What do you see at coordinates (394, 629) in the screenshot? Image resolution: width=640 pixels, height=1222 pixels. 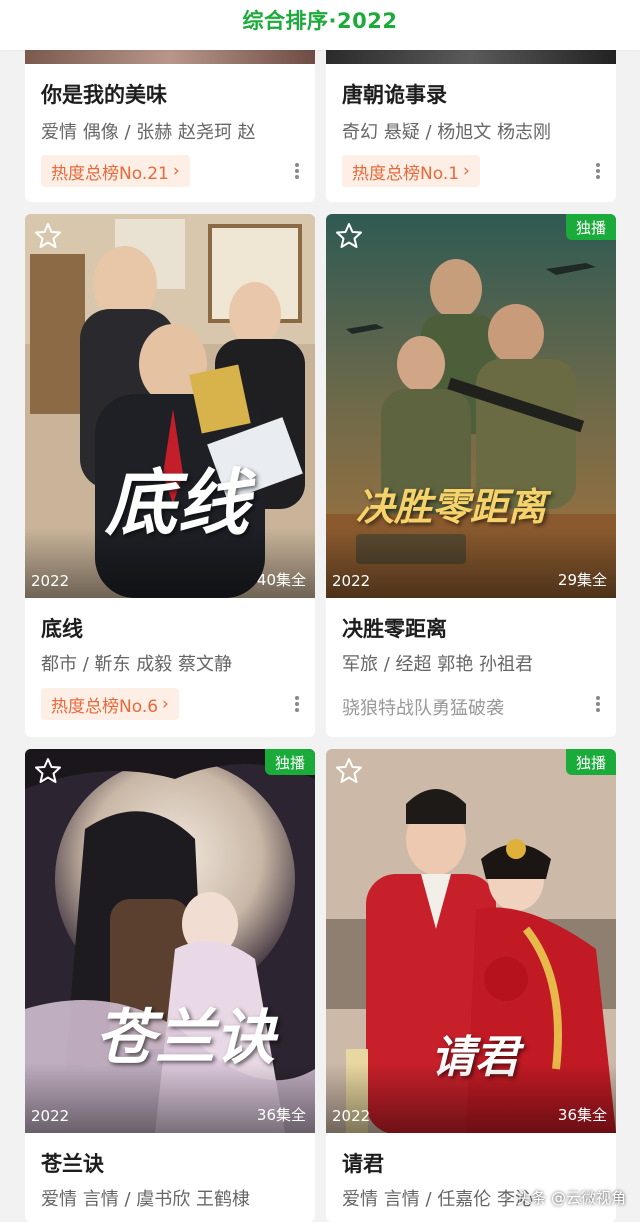 I see `drama-title: 决胜零距离` at bounding box center [394, 629].